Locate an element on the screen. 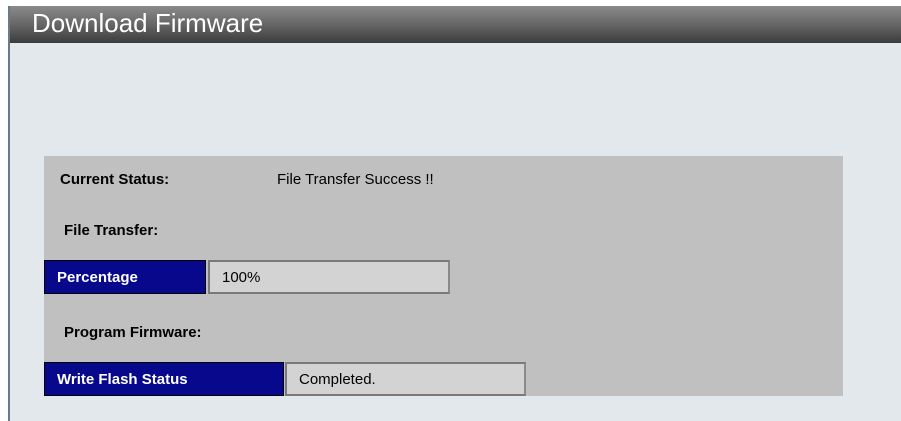 The height and width of the screenshot is (421, 901). page-title: Download Firmware is located at coordinates (148, 23).